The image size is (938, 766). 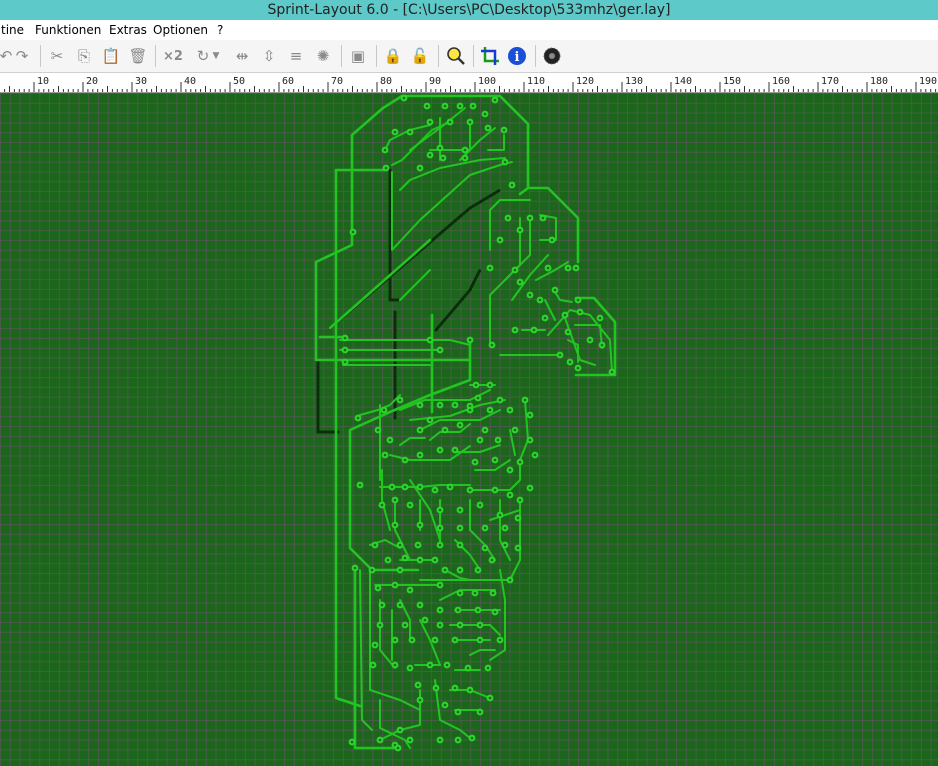 What do you see at coordinates (57, 56) in the screenshot?
I see `cut-icon: ✂` at bounding box center [57, 56].